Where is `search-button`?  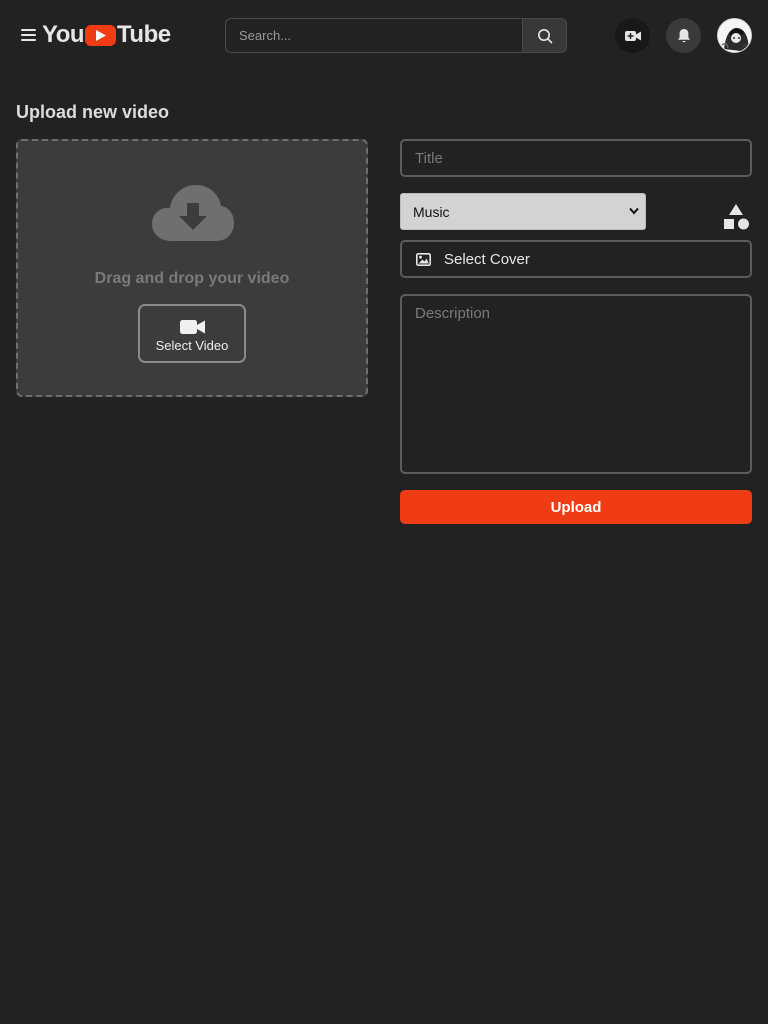
search-button is located at coordinates (544, 35).